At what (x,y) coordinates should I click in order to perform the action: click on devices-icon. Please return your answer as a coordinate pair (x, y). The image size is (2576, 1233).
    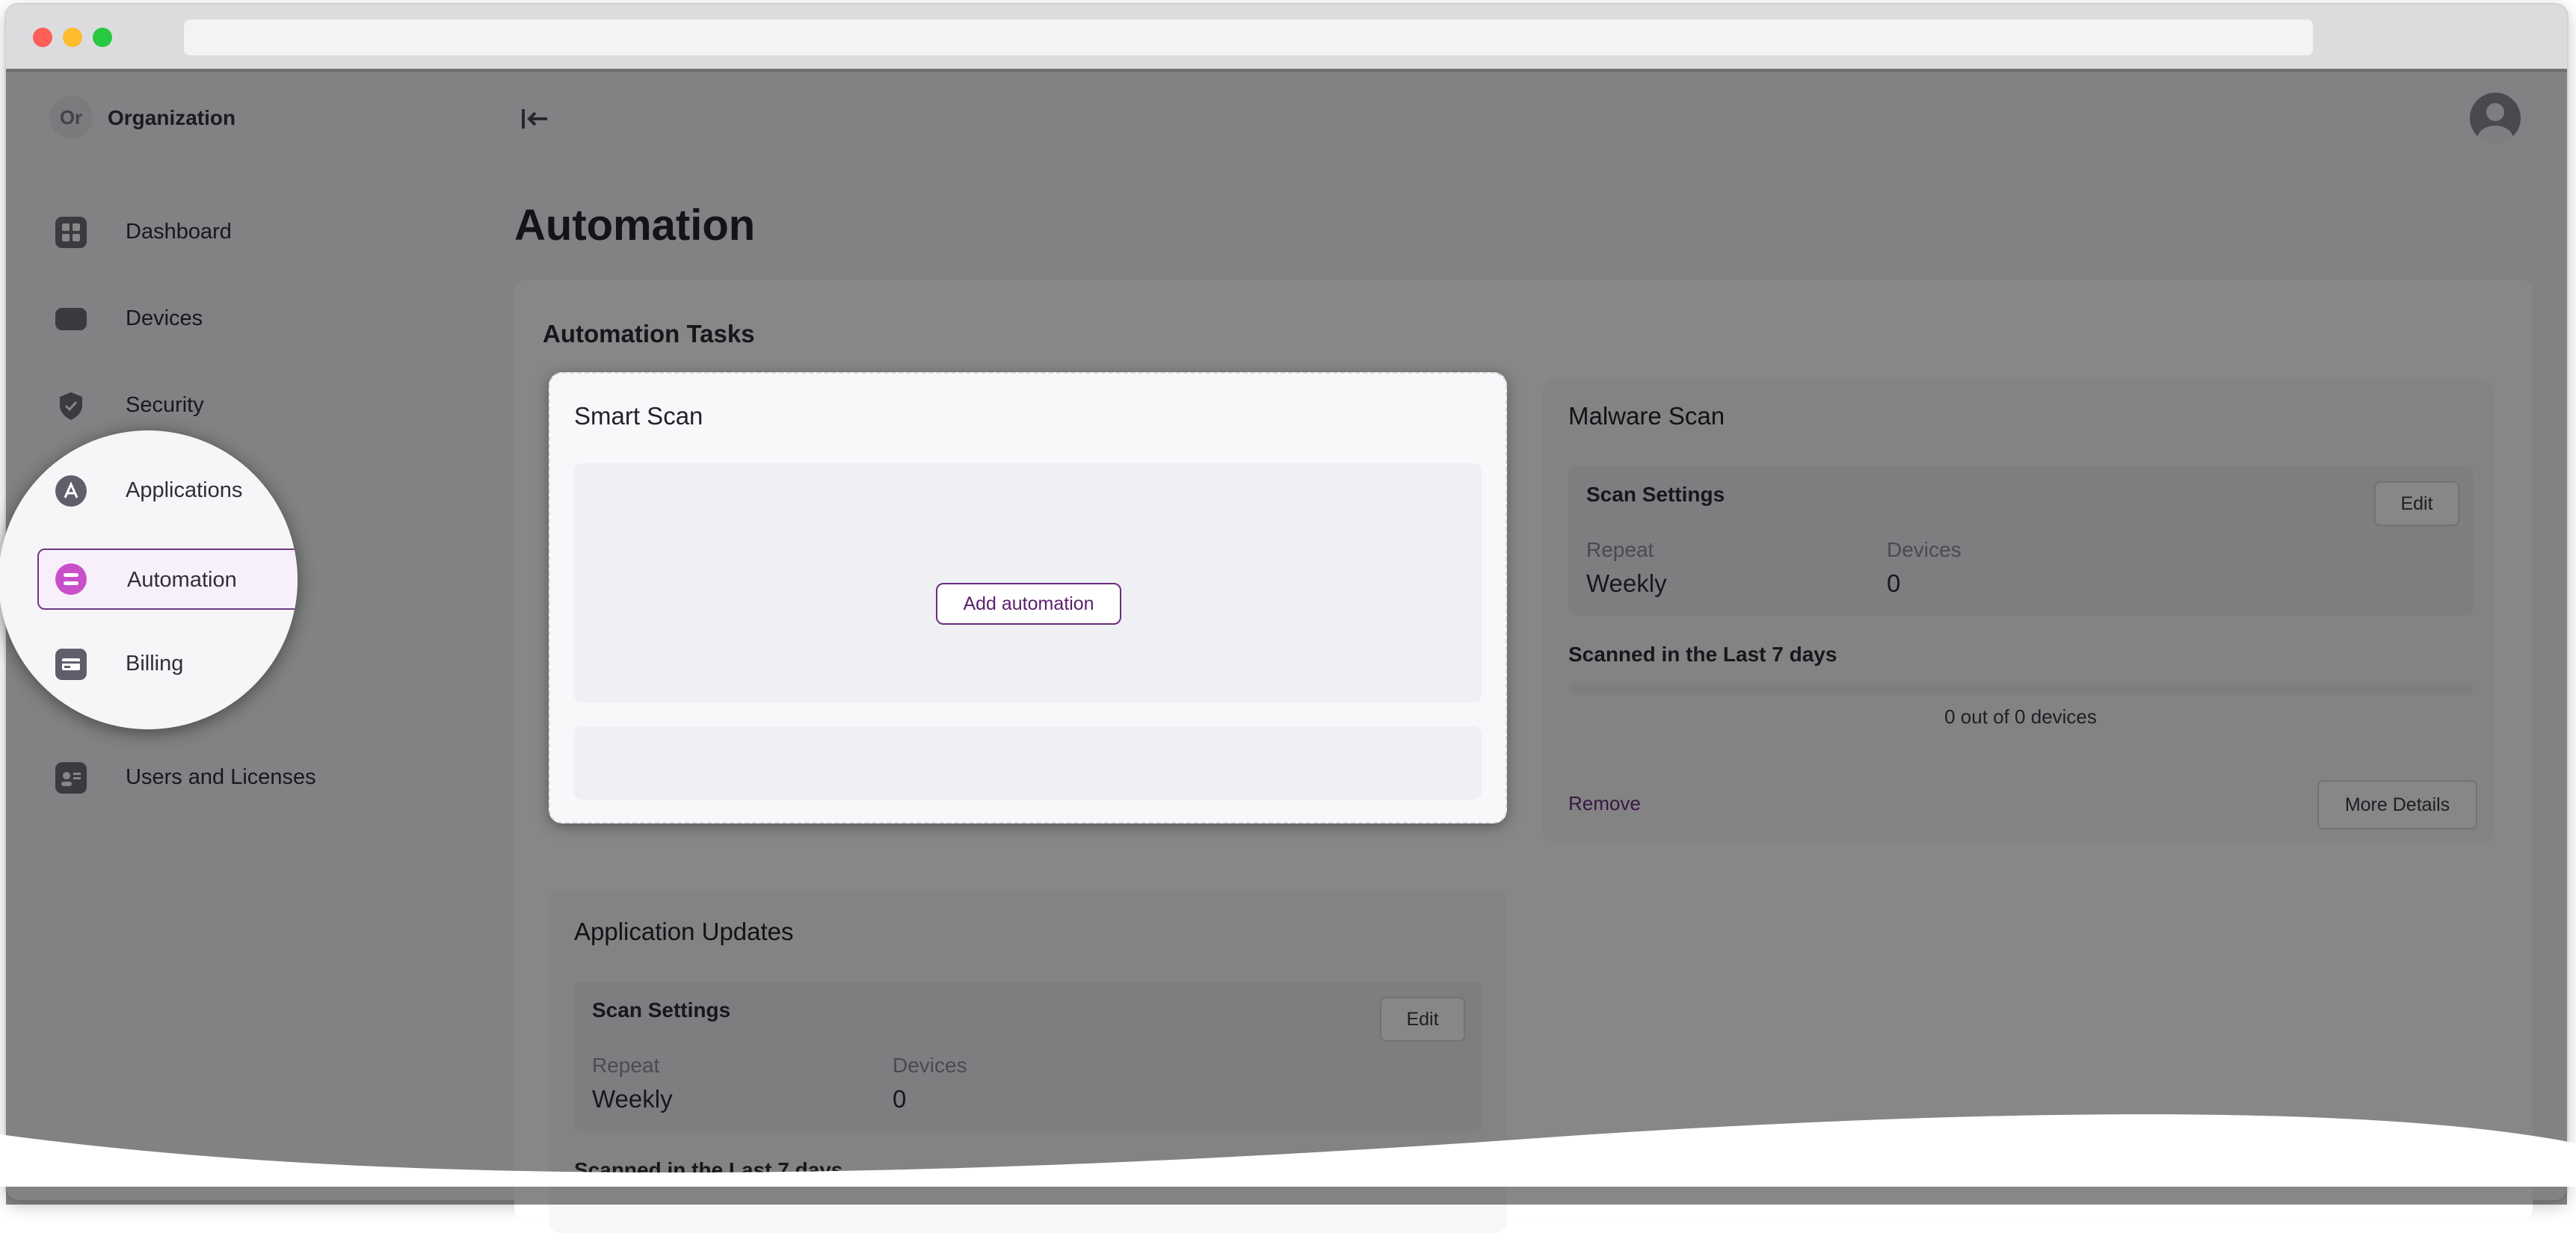
    Looking at the image, I should click on (71, 319).